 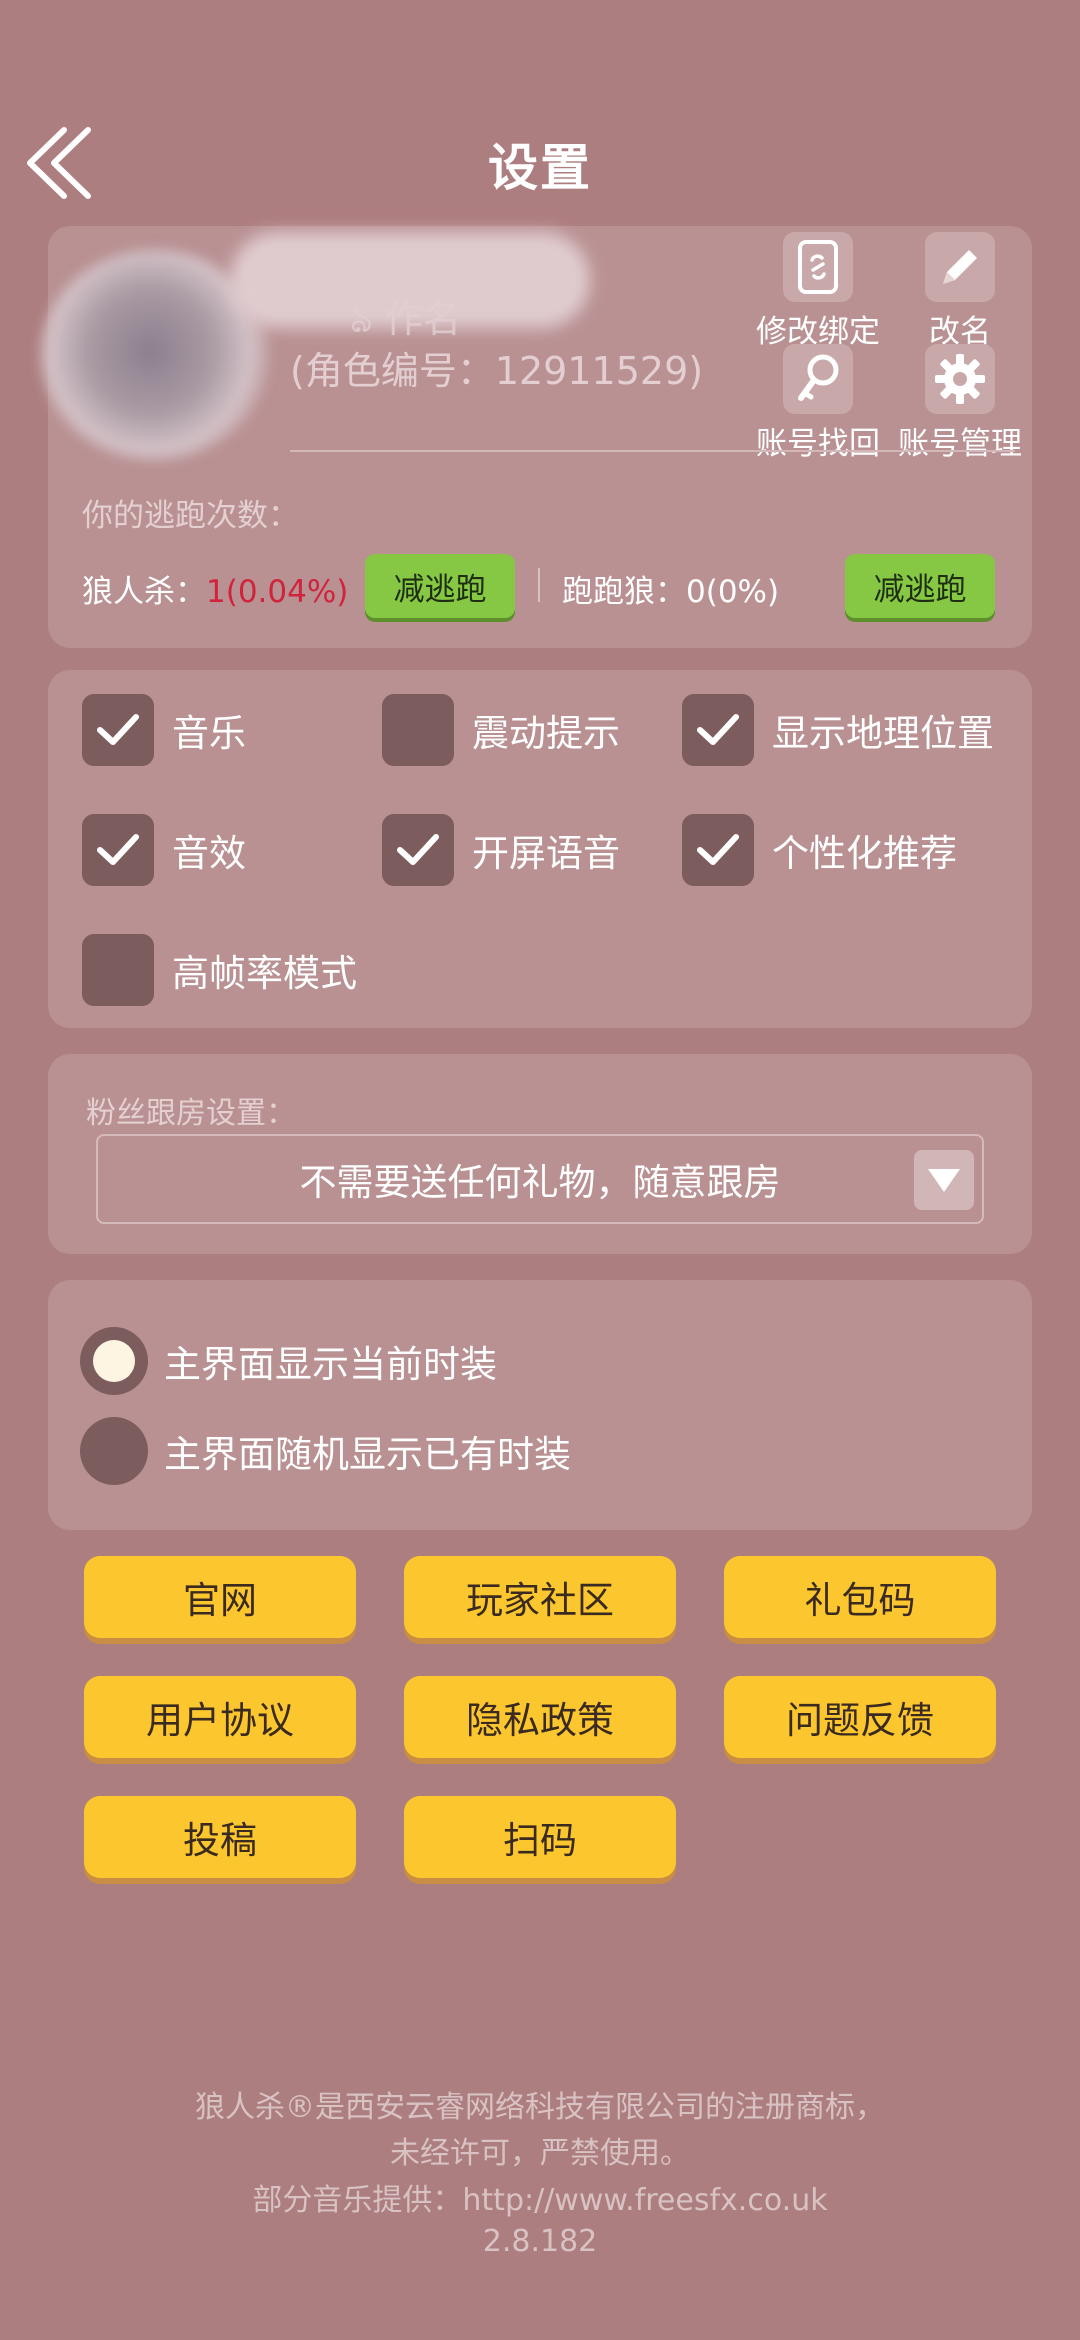 What do you see at coordinates (883, 733) in the screenshot?
I see `location-label: 显示地理位置` at bounding box center [883, 733].